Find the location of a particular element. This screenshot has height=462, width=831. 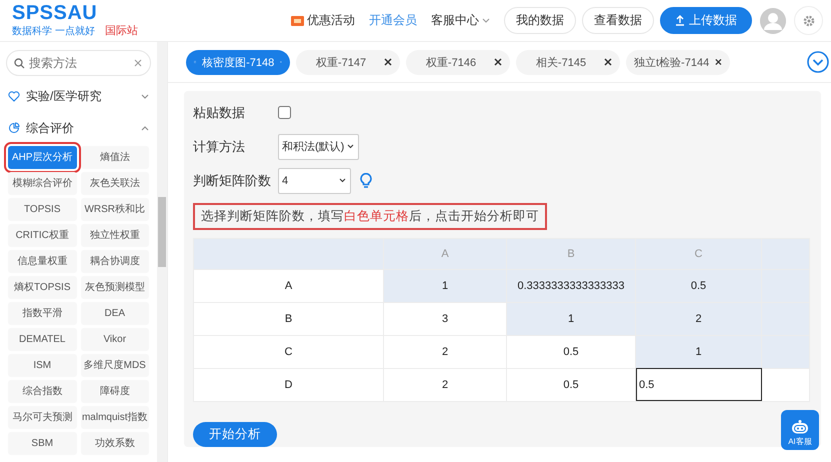

column-header: B is located at coordinates (571, 254).